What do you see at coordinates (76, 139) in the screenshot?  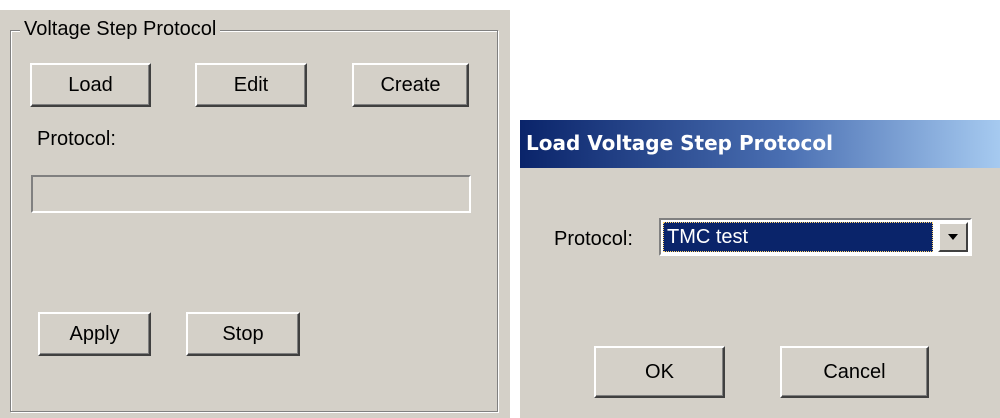 I see `protocol-label: Protocol:` at bounding box center [76, 139].